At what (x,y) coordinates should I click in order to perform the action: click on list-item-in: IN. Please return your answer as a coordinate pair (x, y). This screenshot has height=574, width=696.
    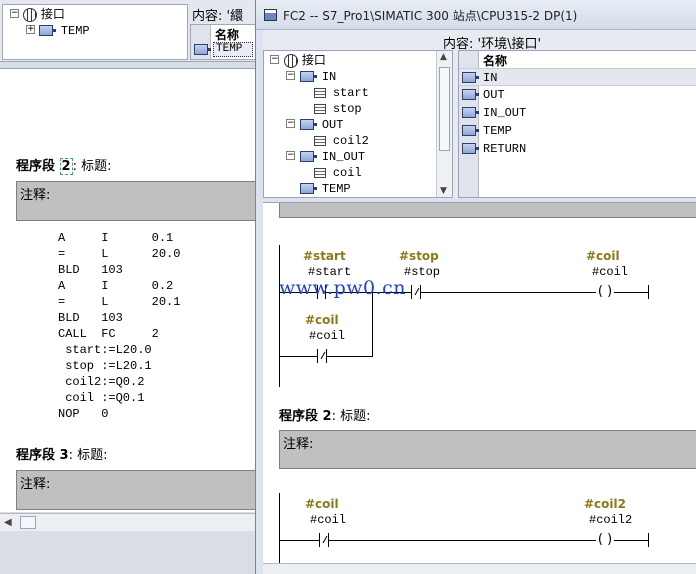
    Looking at the image, I should click on (577, 77).